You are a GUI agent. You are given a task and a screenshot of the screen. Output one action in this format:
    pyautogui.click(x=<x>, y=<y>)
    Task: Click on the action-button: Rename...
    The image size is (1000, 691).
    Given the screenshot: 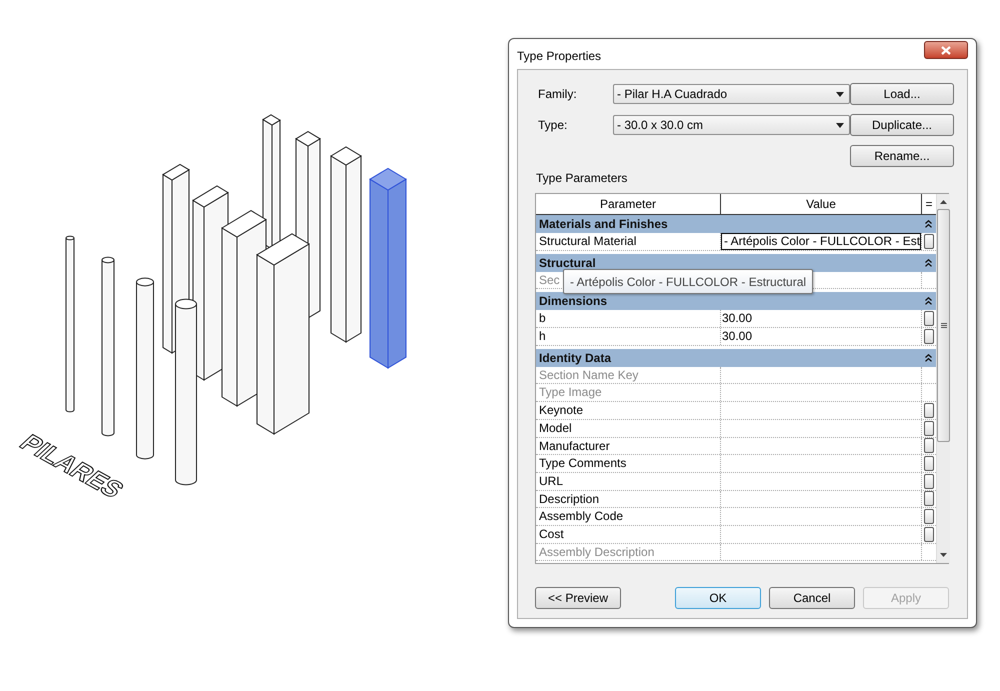 What is the action you would take?
    pyautogui.click(x=902, y=156)
    